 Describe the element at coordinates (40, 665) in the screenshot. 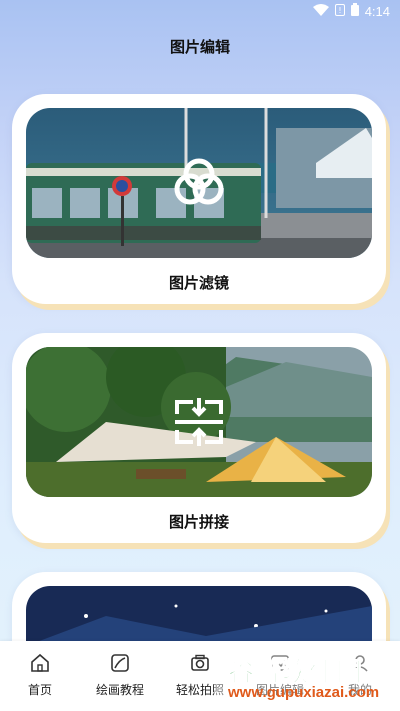

I see `home-icon` at that location.